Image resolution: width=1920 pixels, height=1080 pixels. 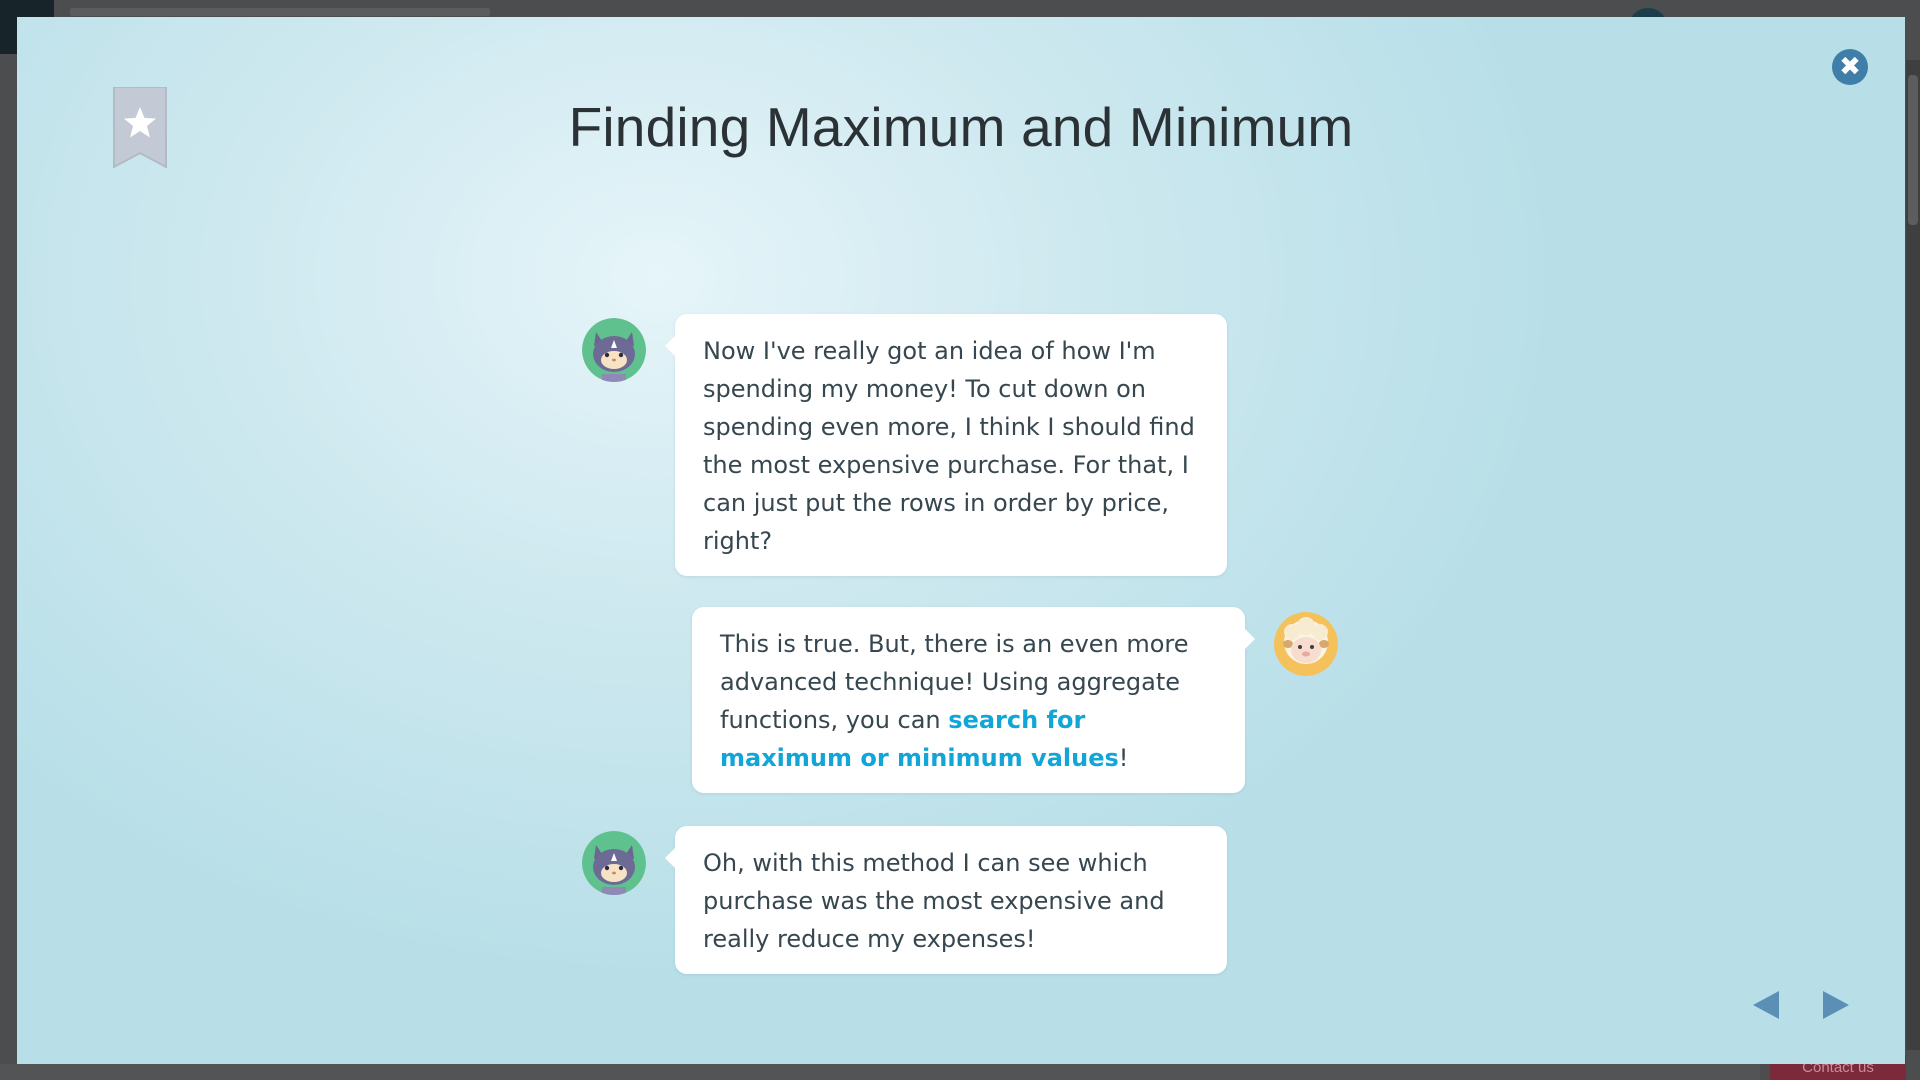 I want to click on lesson-title: Finding Maximum and Minimum, so click(x=961, y=127).